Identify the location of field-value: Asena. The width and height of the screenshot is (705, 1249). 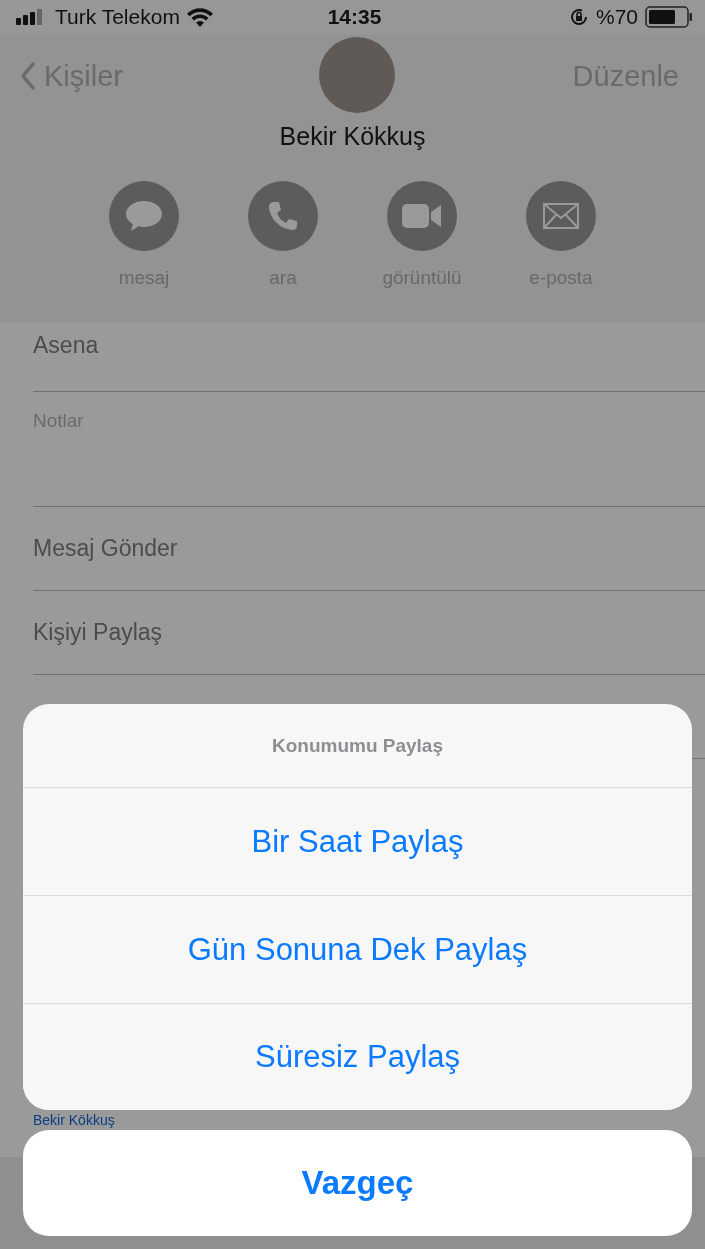
(66, 345).